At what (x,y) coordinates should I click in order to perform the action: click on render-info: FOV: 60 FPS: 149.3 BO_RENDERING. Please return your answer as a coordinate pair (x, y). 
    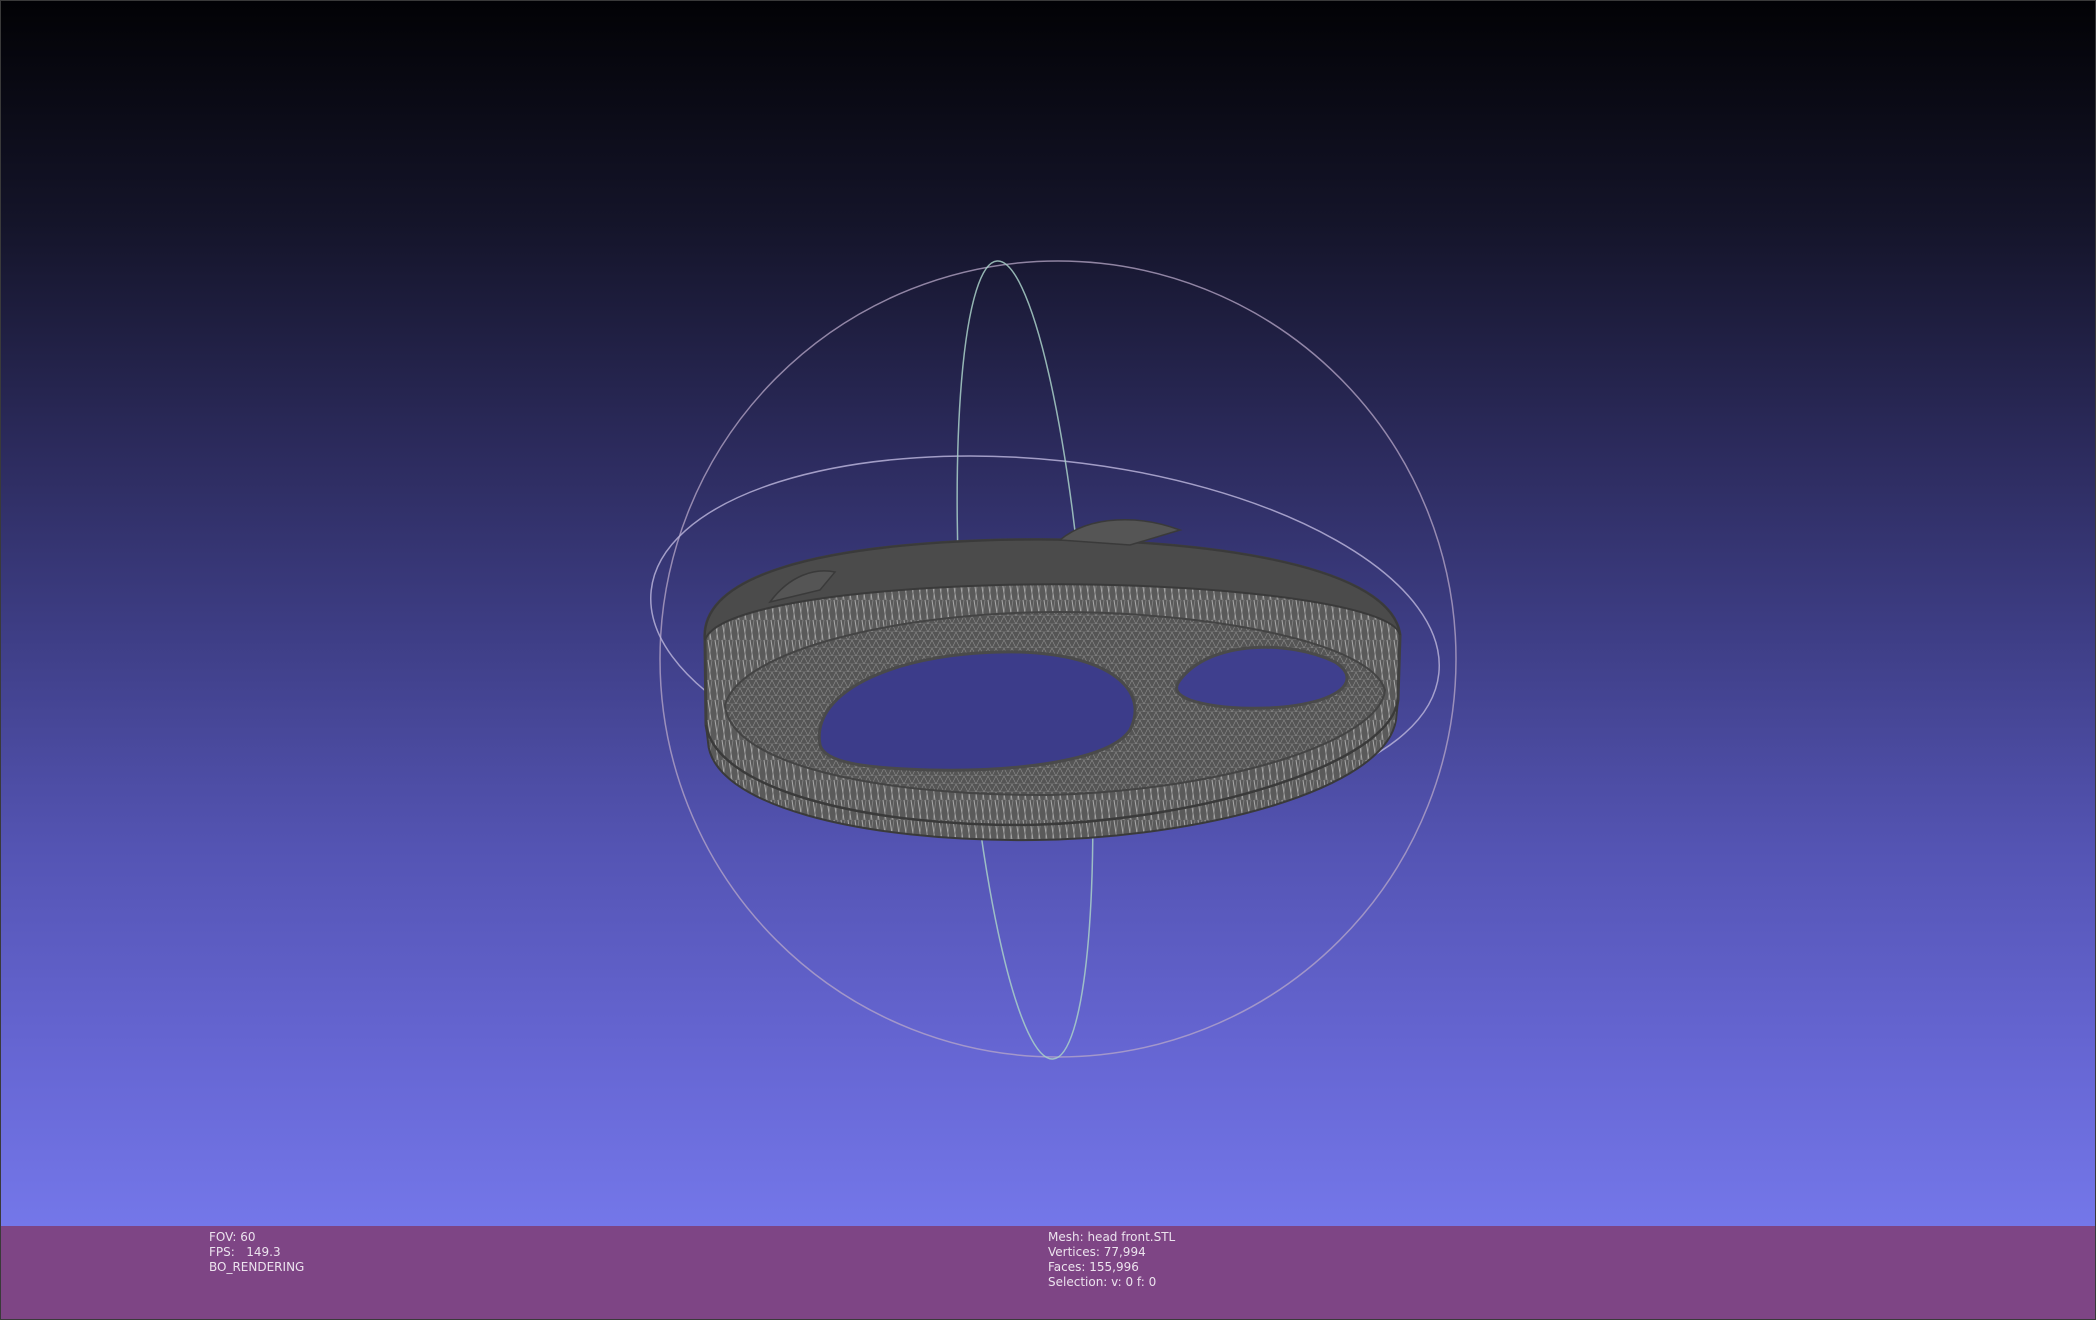
    Looking at the image, I should click on (256, 1252).